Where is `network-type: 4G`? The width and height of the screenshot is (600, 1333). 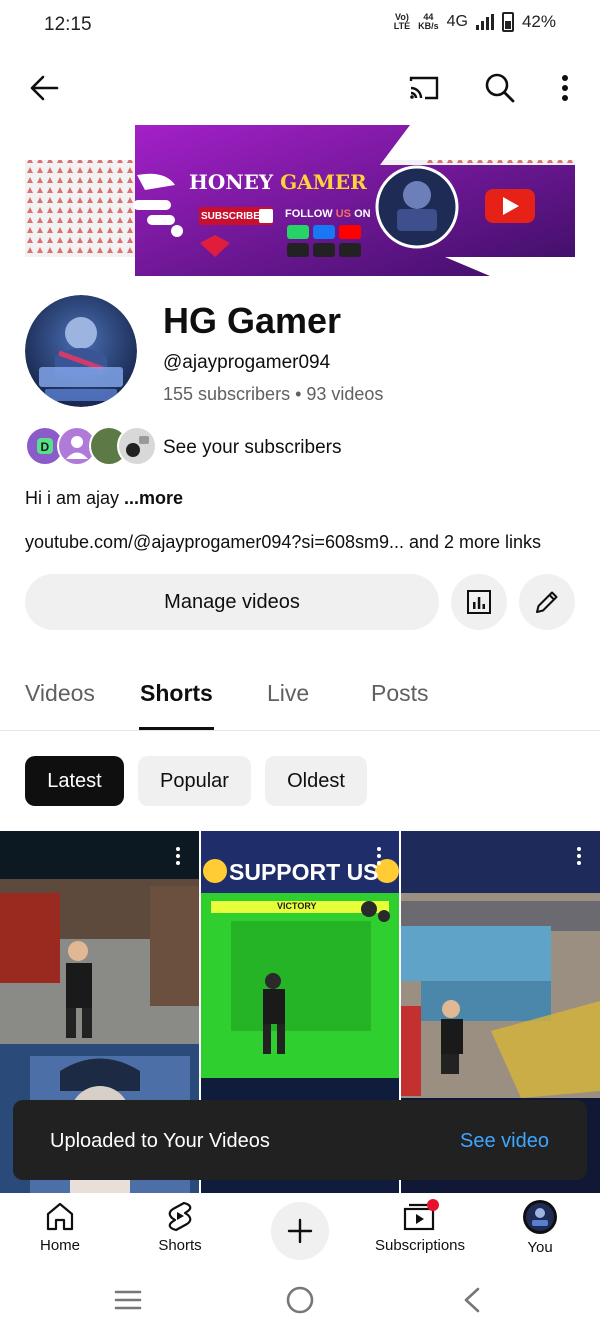
network-type: 4G is located at coordinates (457, 21).